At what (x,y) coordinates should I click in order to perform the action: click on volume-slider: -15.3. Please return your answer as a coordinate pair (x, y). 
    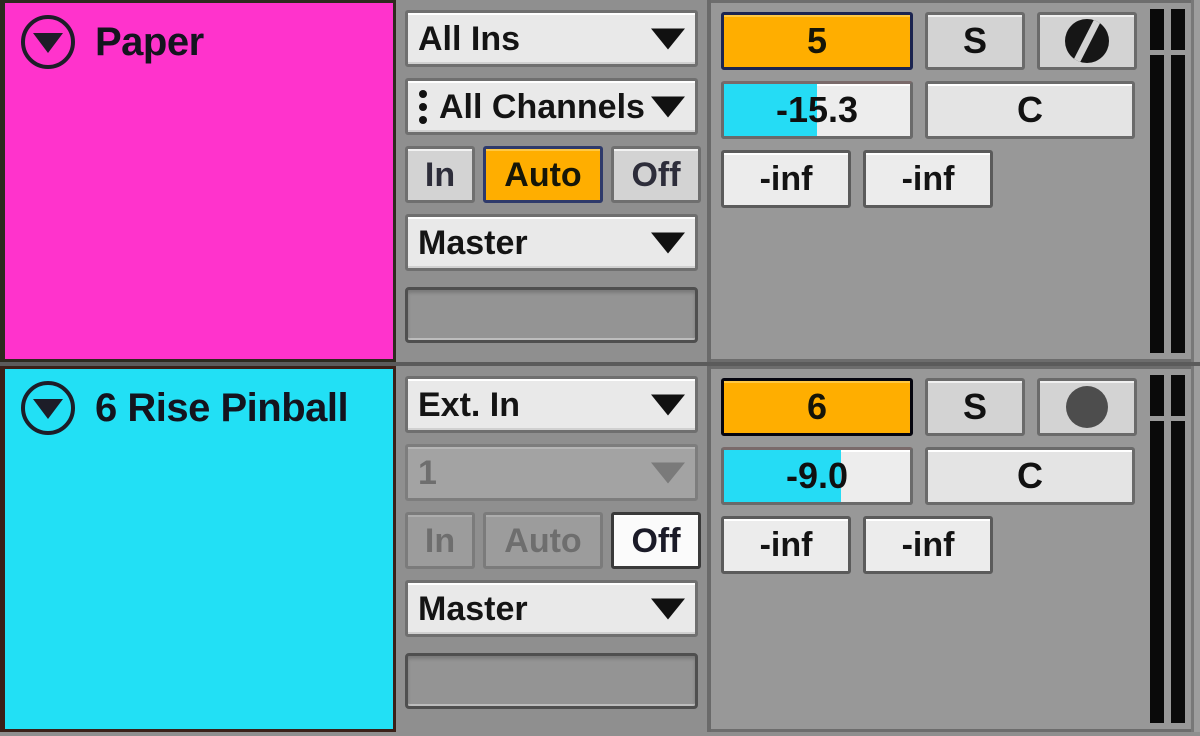
    Looking at the image, I should click on (817, 110).